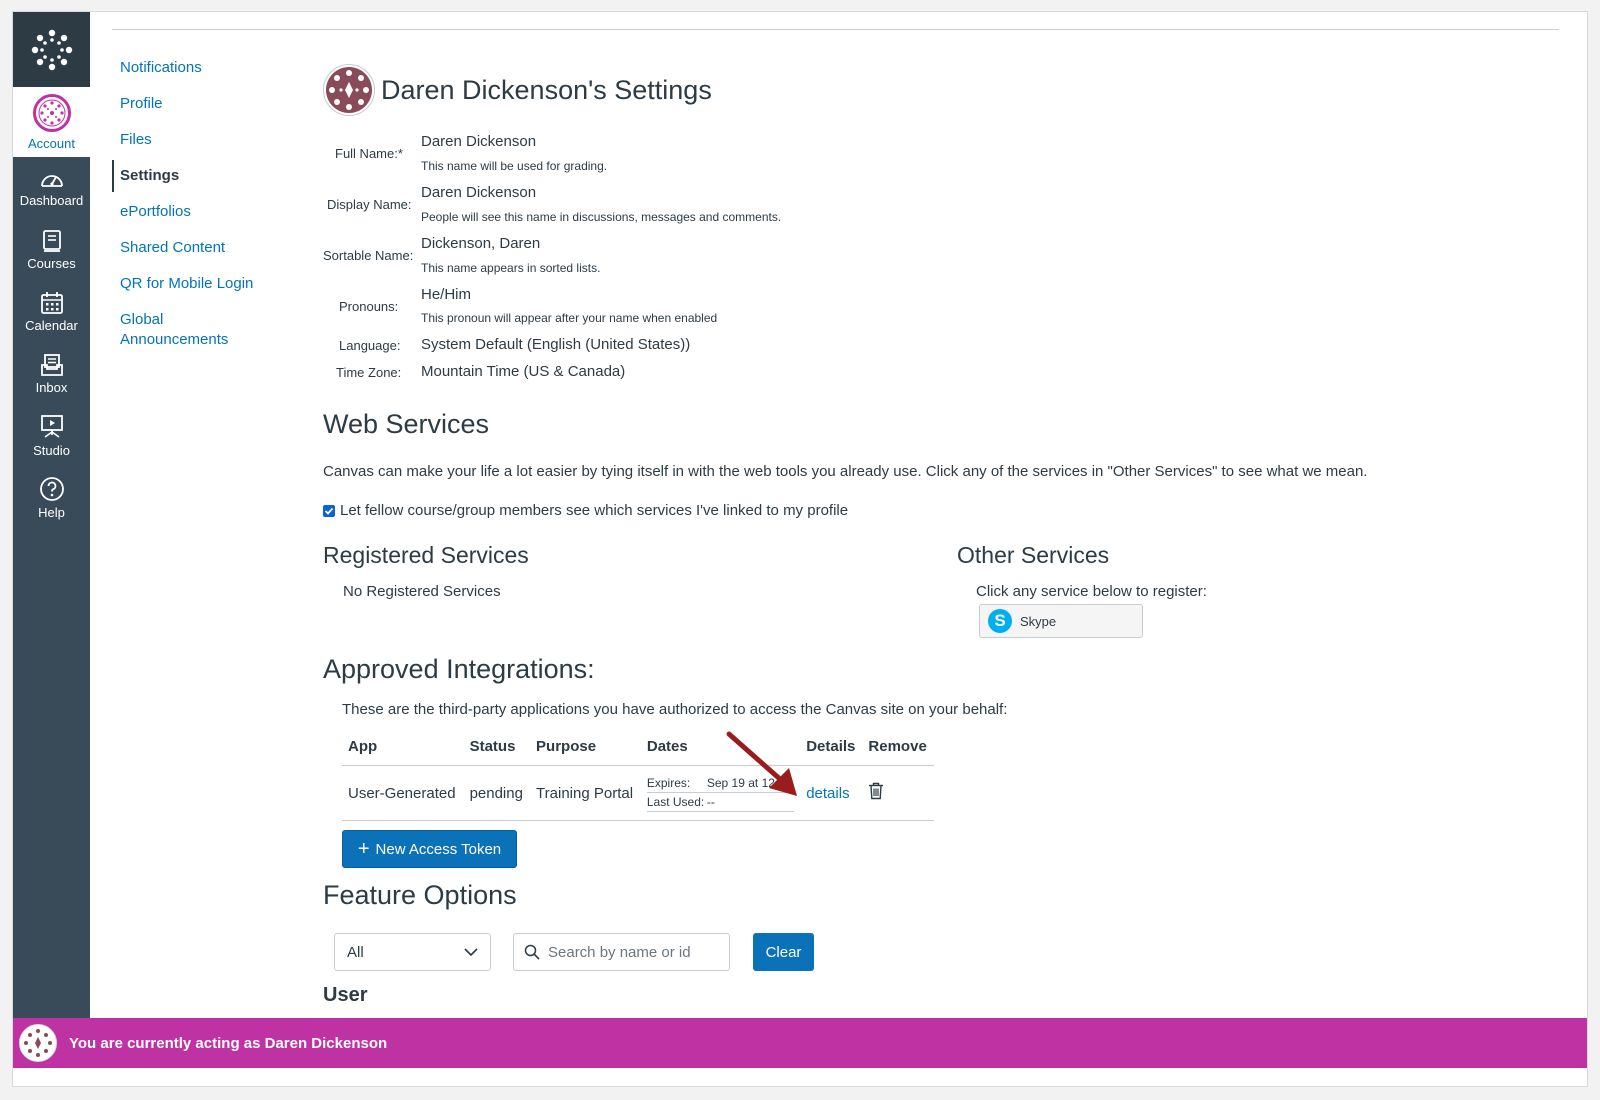  Describe the element at coordinates (675, 802) in the screenshot. I see `last-used-label: Last Used:` at that location.